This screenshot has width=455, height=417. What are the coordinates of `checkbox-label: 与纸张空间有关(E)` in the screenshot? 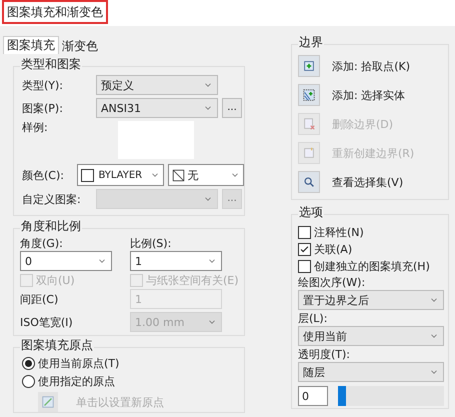 It's located at (192, 280).